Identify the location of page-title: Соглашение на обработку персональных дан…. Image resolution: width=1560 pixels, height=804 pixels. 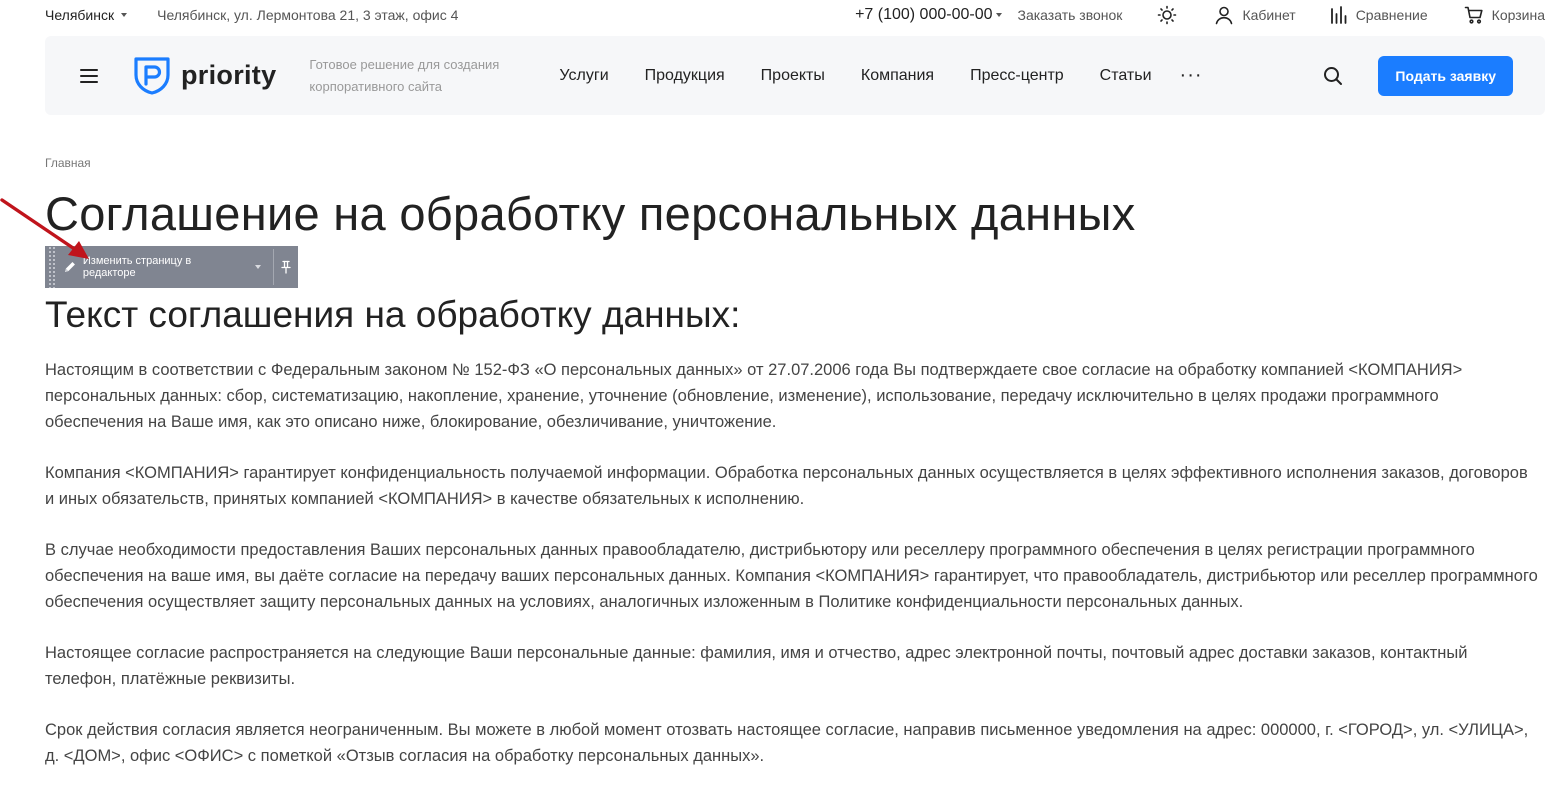
(590, 213).